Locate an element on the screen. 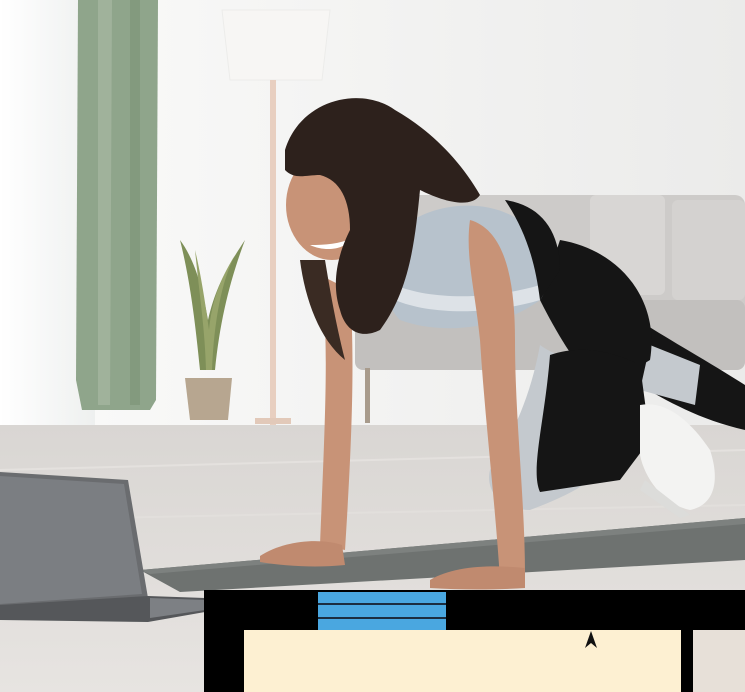  overlay-bar is located at coordinates (474, 641).